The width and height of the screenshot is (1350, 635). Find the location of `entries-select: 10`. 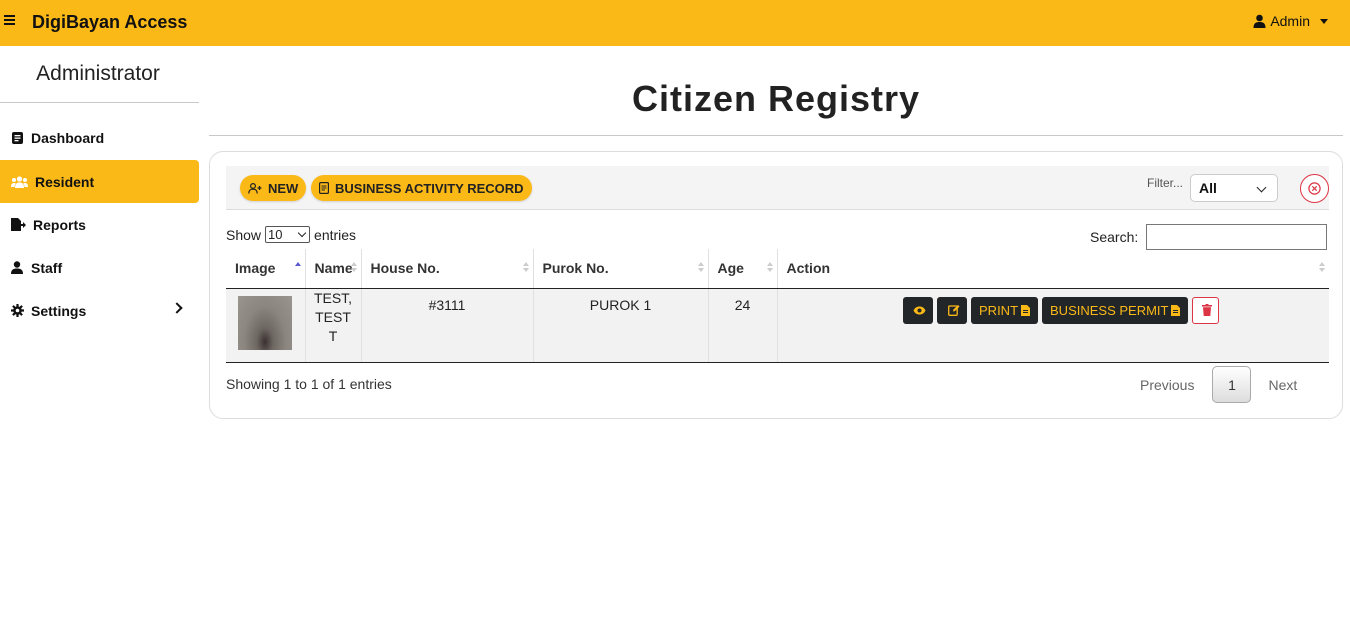

entries-select: 10 is located at coordinates (288, 234).